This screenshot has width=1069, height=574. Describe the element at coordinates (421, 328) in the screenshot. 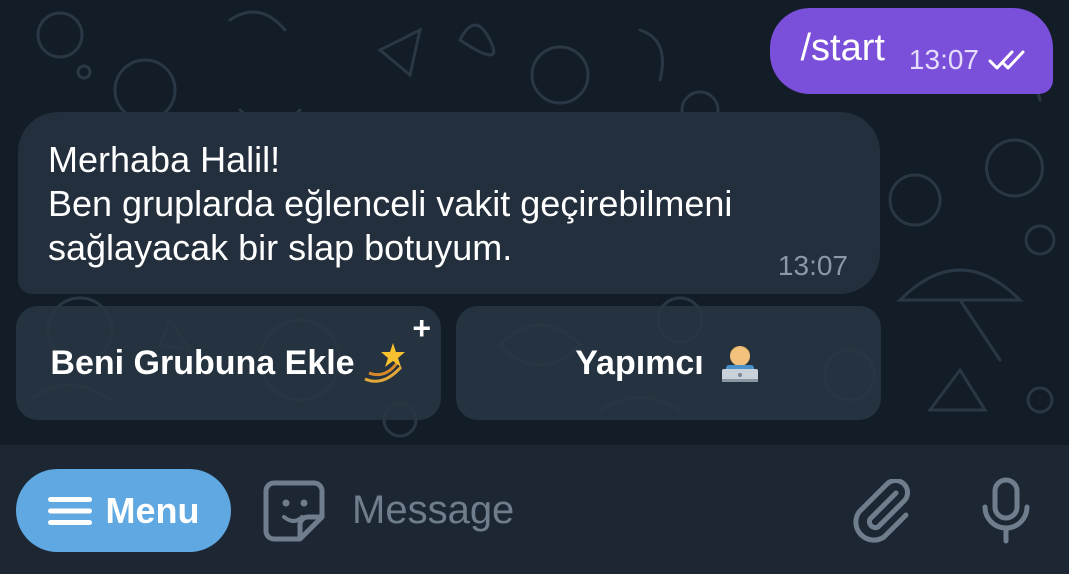

I see `link-plus-indicator: +` at that location.